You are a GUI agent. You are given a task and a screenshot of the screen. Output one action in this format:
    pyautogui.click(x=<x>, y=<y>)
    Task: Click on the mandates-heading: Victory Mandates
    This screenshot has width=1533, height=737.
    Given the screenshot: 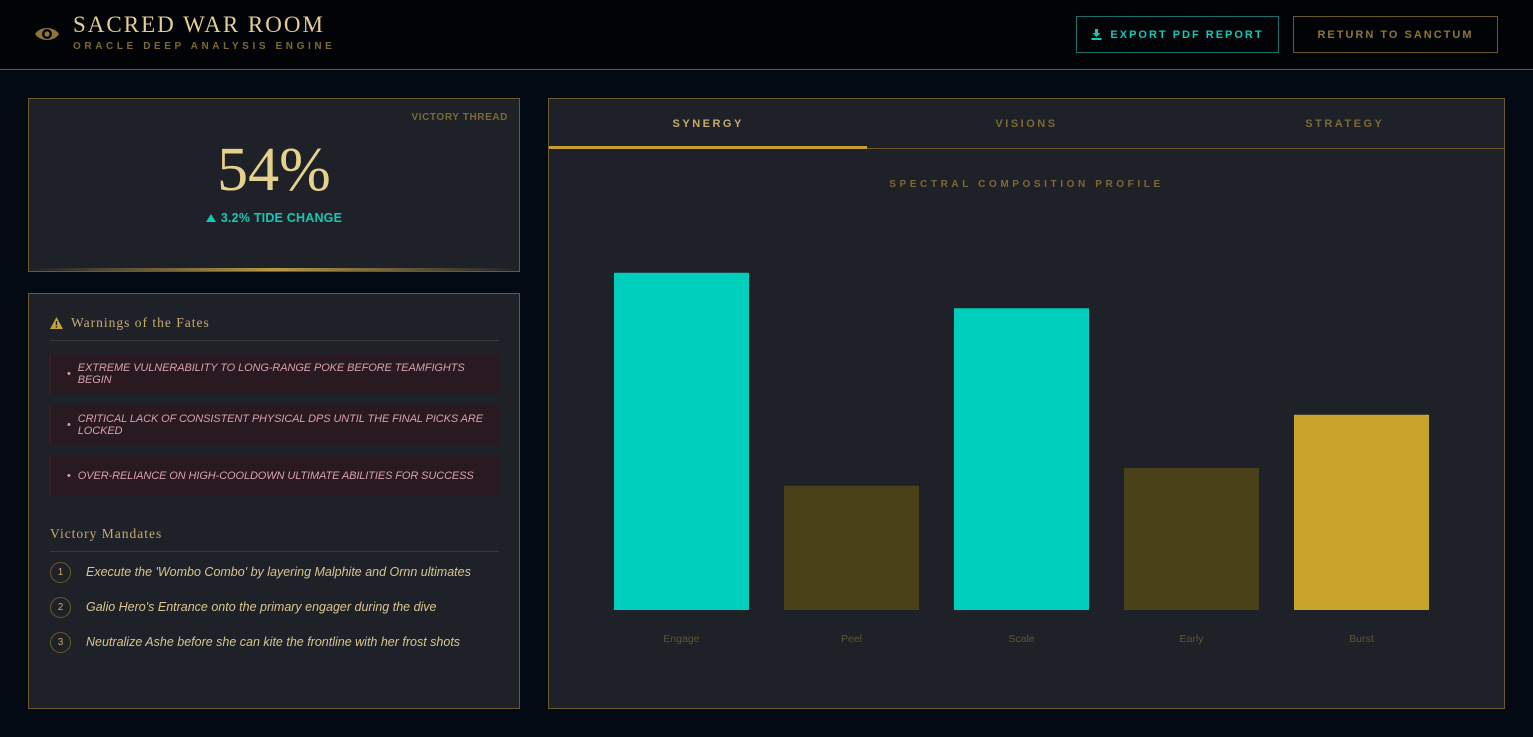 What is the action you would take?
    pyautogui.click(x=274, y=539)
    